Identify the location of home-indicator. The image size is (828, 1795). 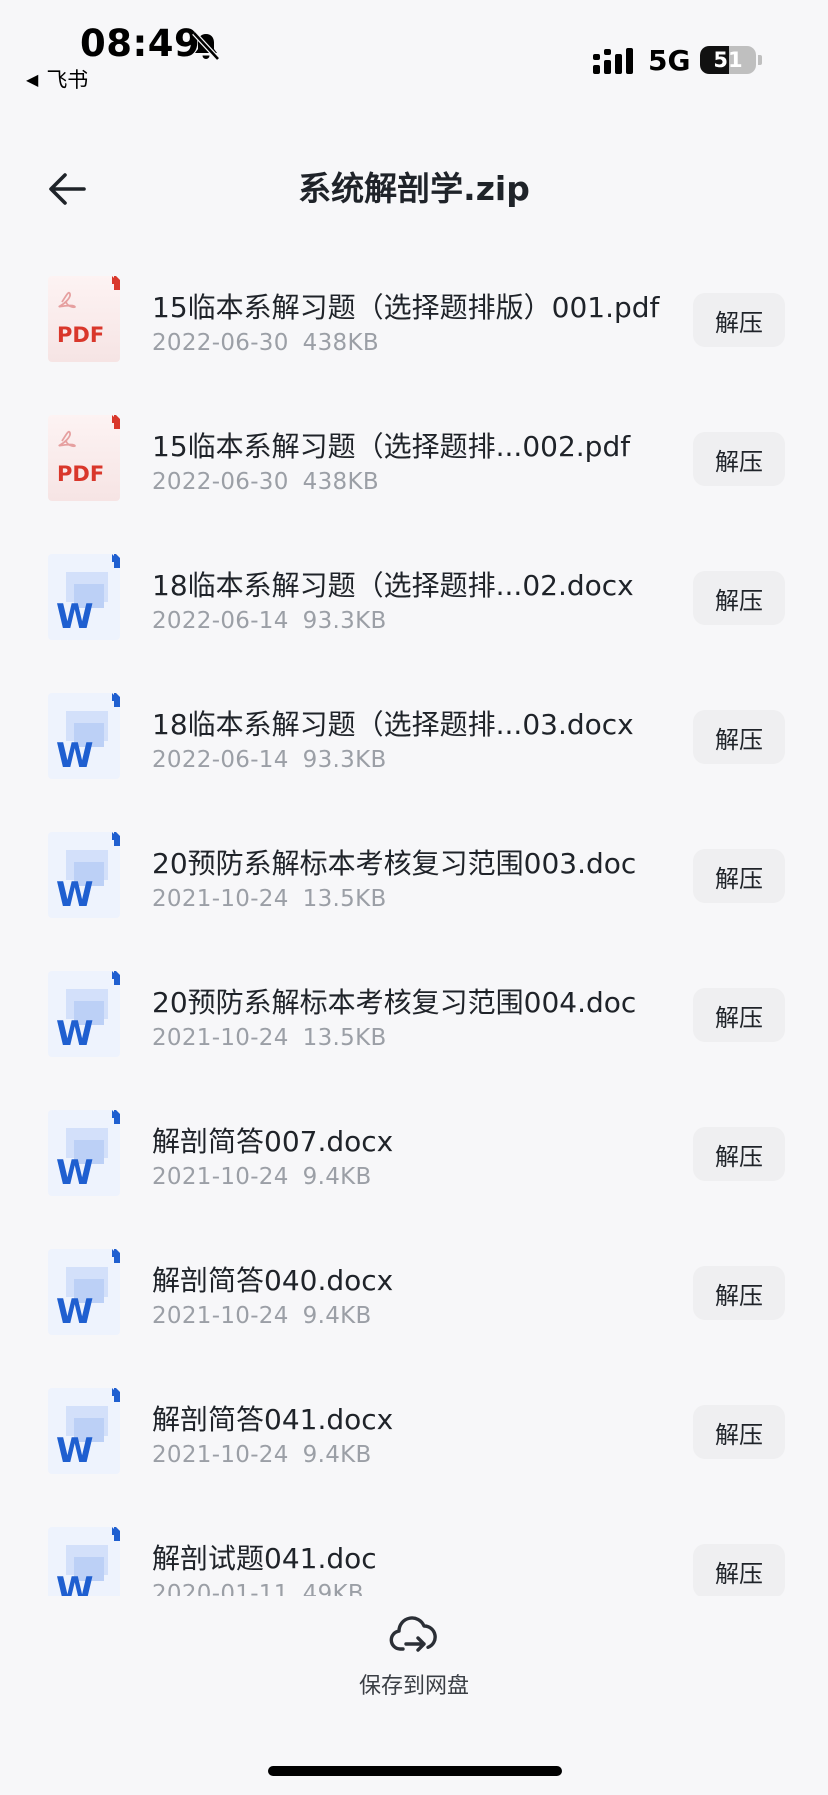
(415, 1771).